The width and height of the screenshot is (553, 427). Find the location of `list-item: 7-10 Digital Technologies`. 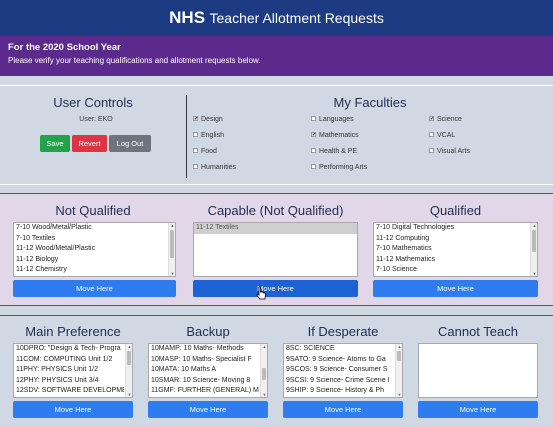

list-item: 7-10 Digital Technologies is located at coordinates (451, 228).